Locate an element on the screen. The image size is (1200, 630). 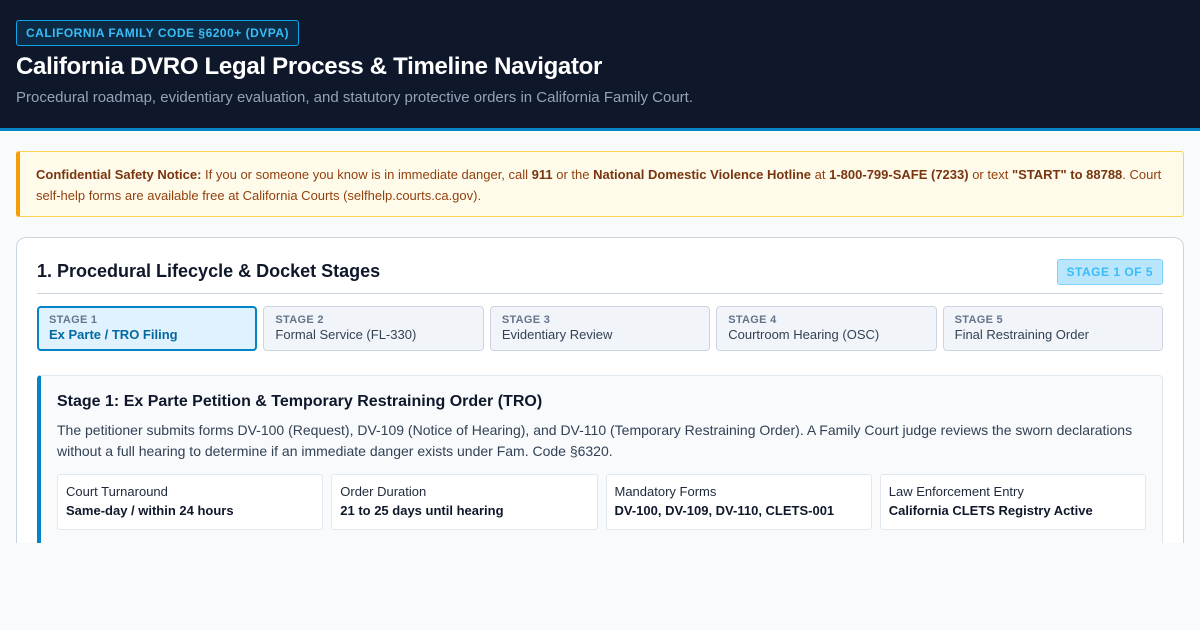
notice-text: at is located at coordinates (820, 174).